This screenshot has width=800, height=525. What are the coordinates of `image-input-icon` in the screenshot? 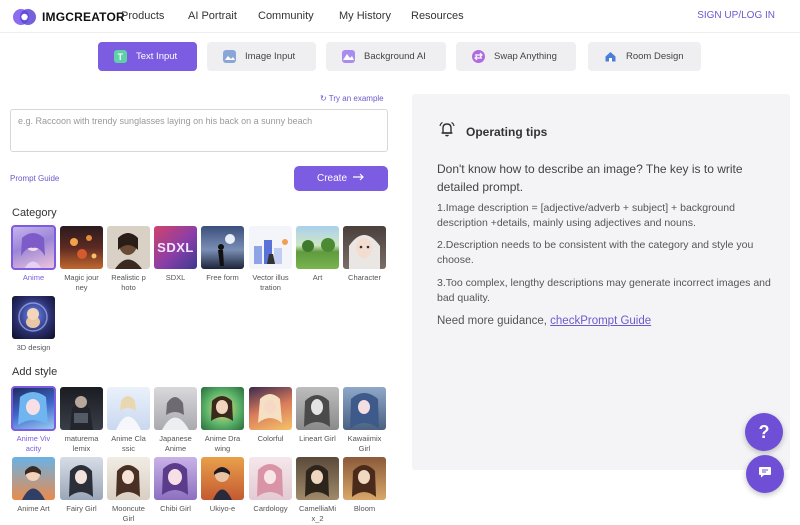 It's located at (229, 56).